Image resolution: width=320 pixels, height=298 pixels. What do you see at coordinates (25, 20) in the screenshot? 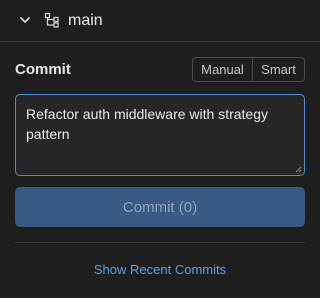
I see `chevron-down-icon` at bounding box center [25, 20].